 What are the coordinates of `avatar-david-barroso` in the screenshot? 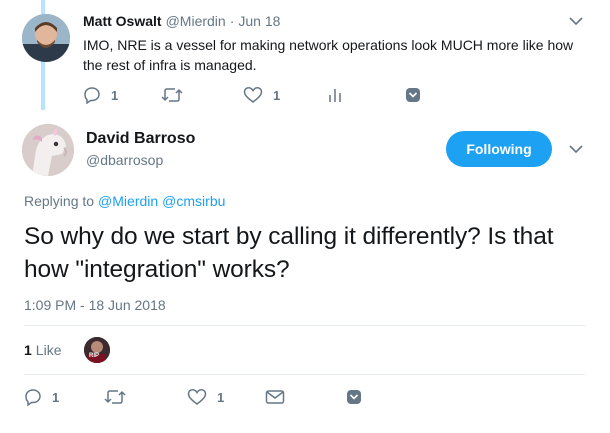 It's located at (48, 150).